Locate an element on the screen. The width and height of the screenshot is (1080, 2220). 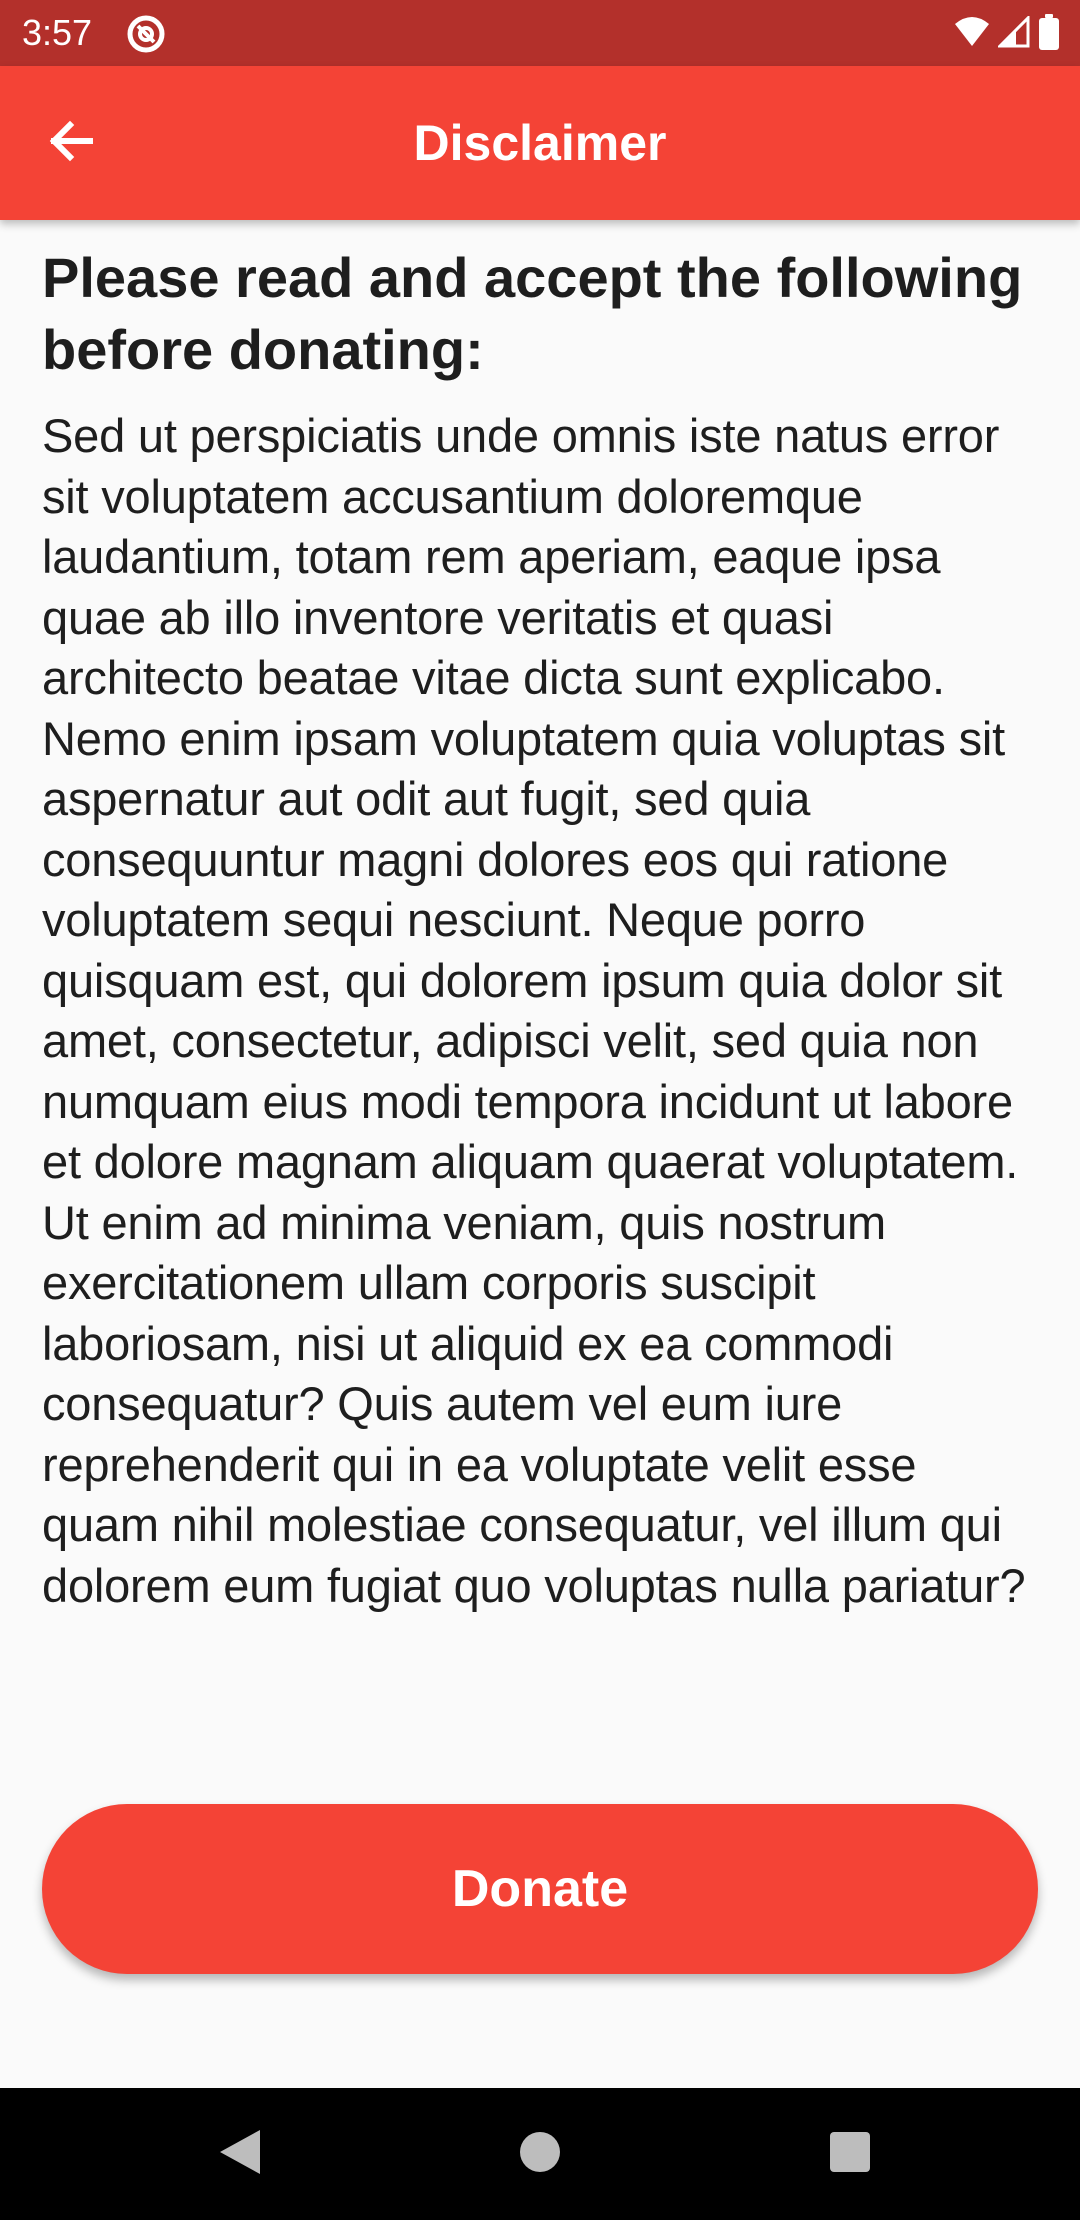
wifi-icon is located at coordinates (972, 34).